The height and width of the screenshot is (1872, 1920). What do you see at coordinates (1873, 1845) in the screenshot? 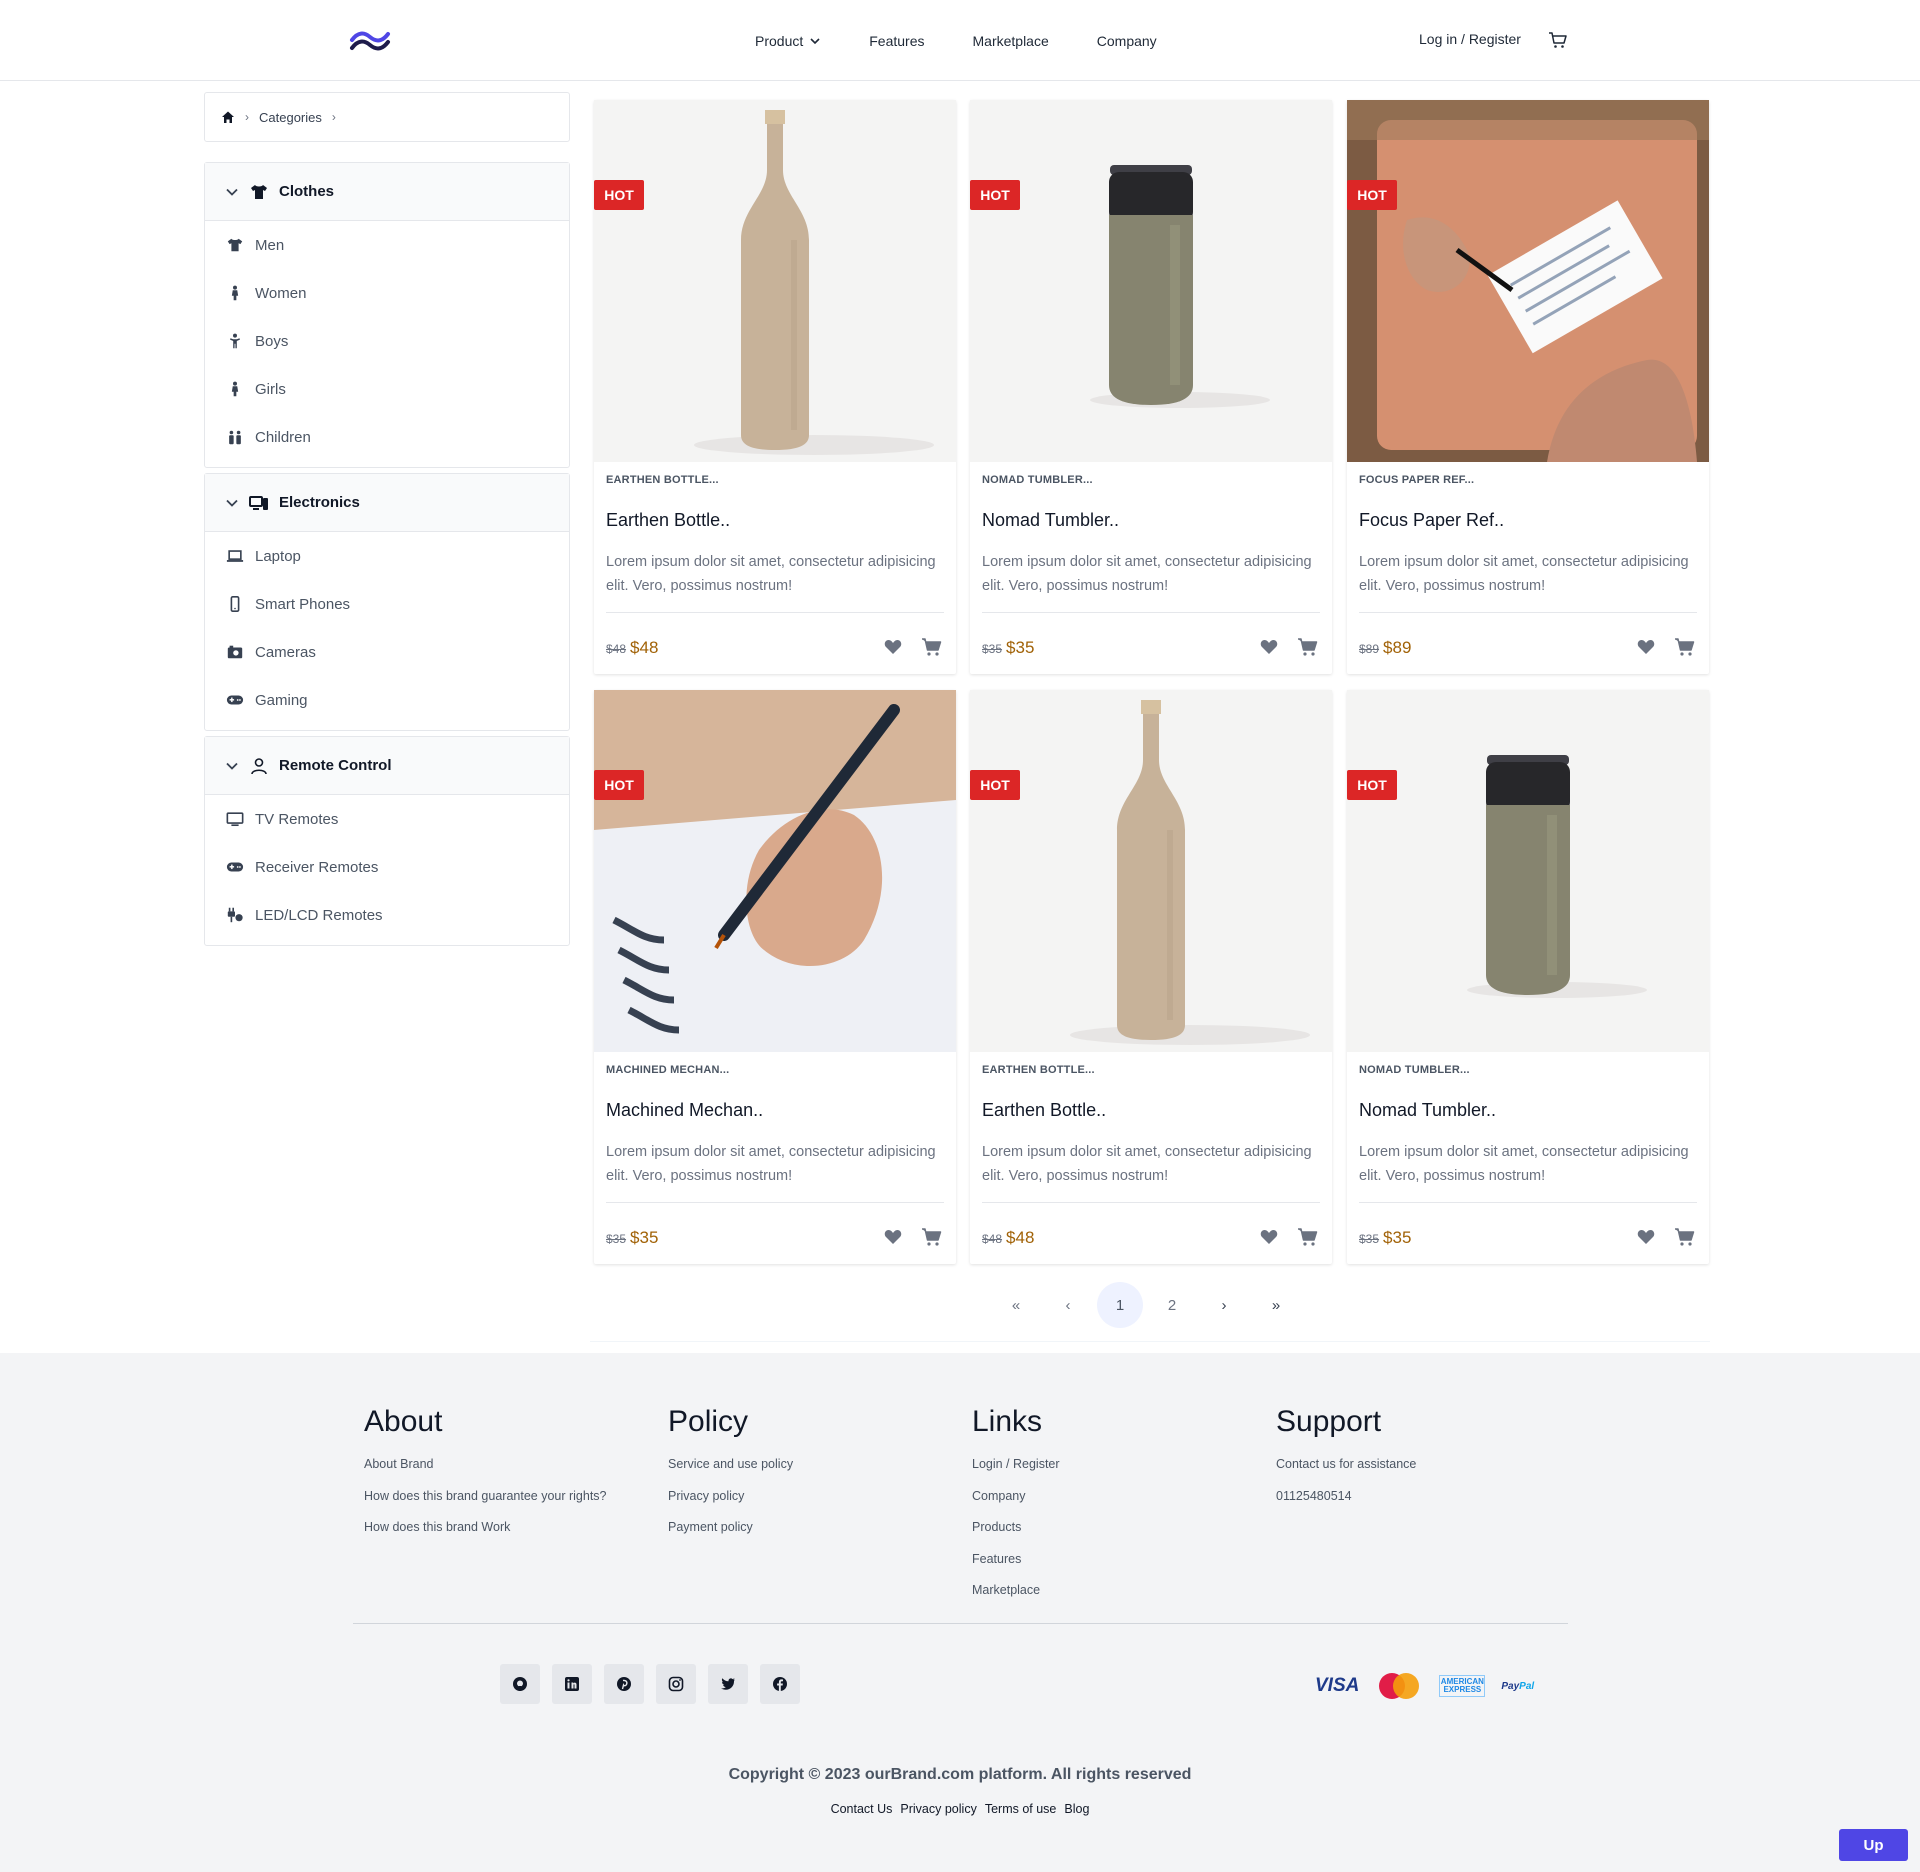
I see `scroll-up-button: Up` at bounding box center [1873, 1845].